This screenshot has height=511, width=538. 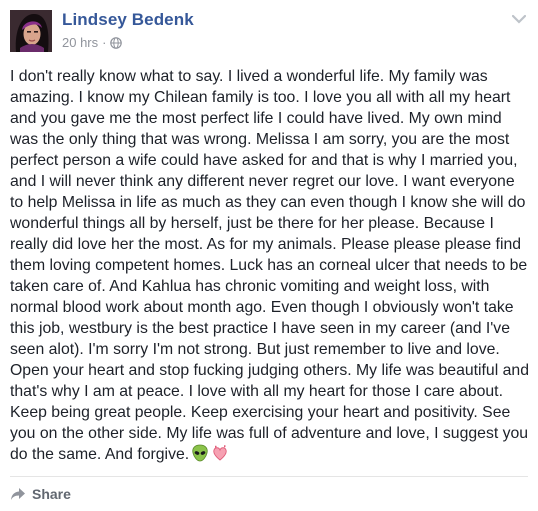 I want to click on chevron-down-icon, so click(x=519, y=19).